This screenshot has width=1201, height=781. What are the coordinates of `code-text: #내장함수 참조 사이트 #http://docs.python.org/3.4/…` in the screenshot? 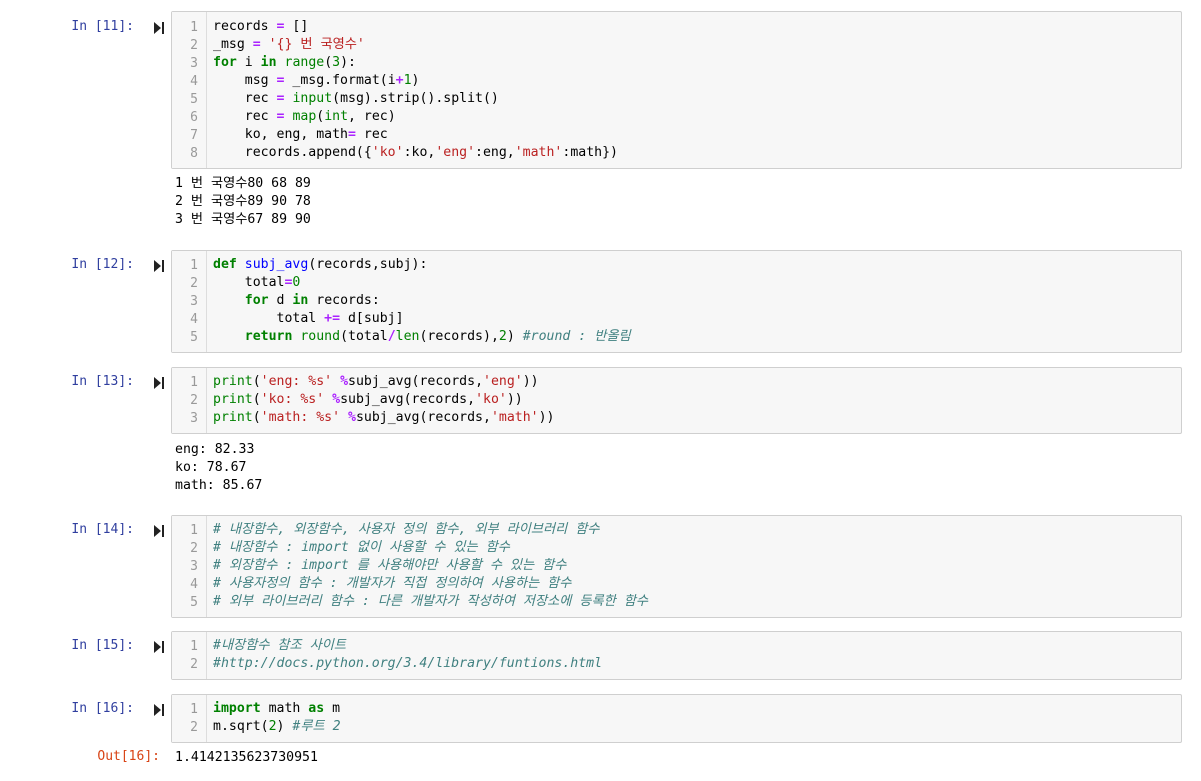 It's located at (407, 655).